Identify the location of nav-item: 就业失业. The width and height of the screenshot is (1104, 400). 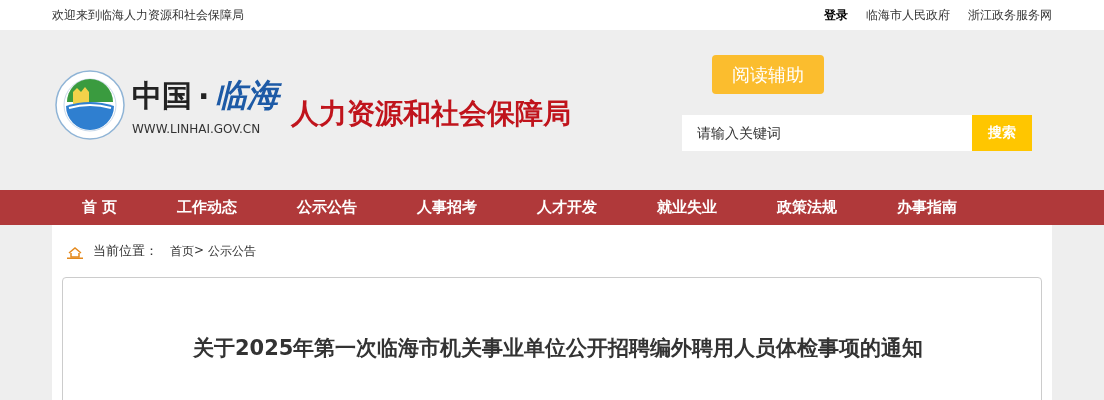
(687, 207).